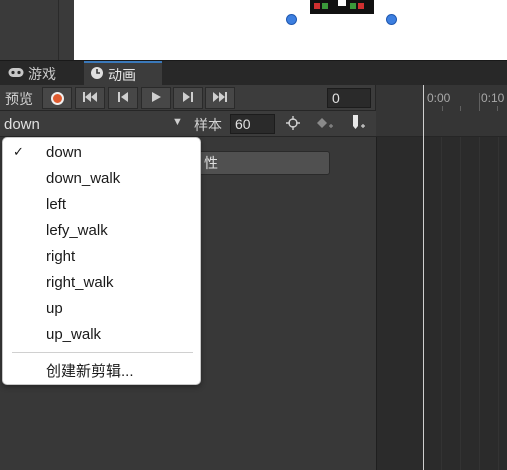  I want to click on timeline-ruler: 0:00 0:10, so click(441, 98).